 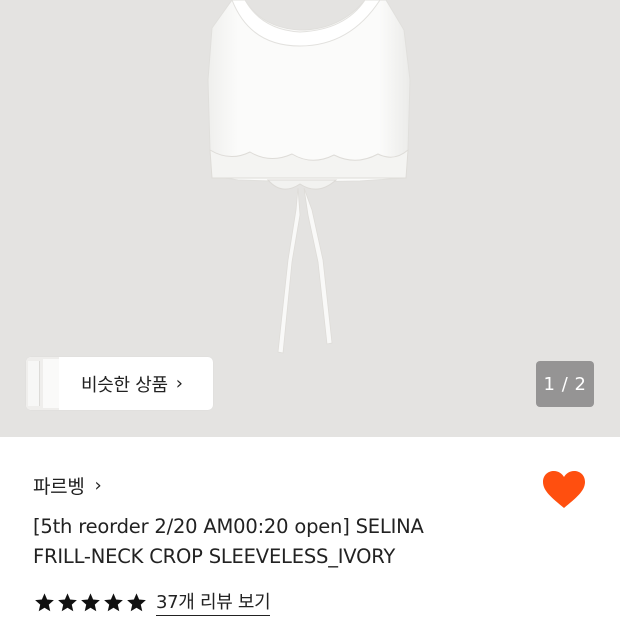 I want to click on brand-link: 파르벵 ›, so click(x=67, y=485).